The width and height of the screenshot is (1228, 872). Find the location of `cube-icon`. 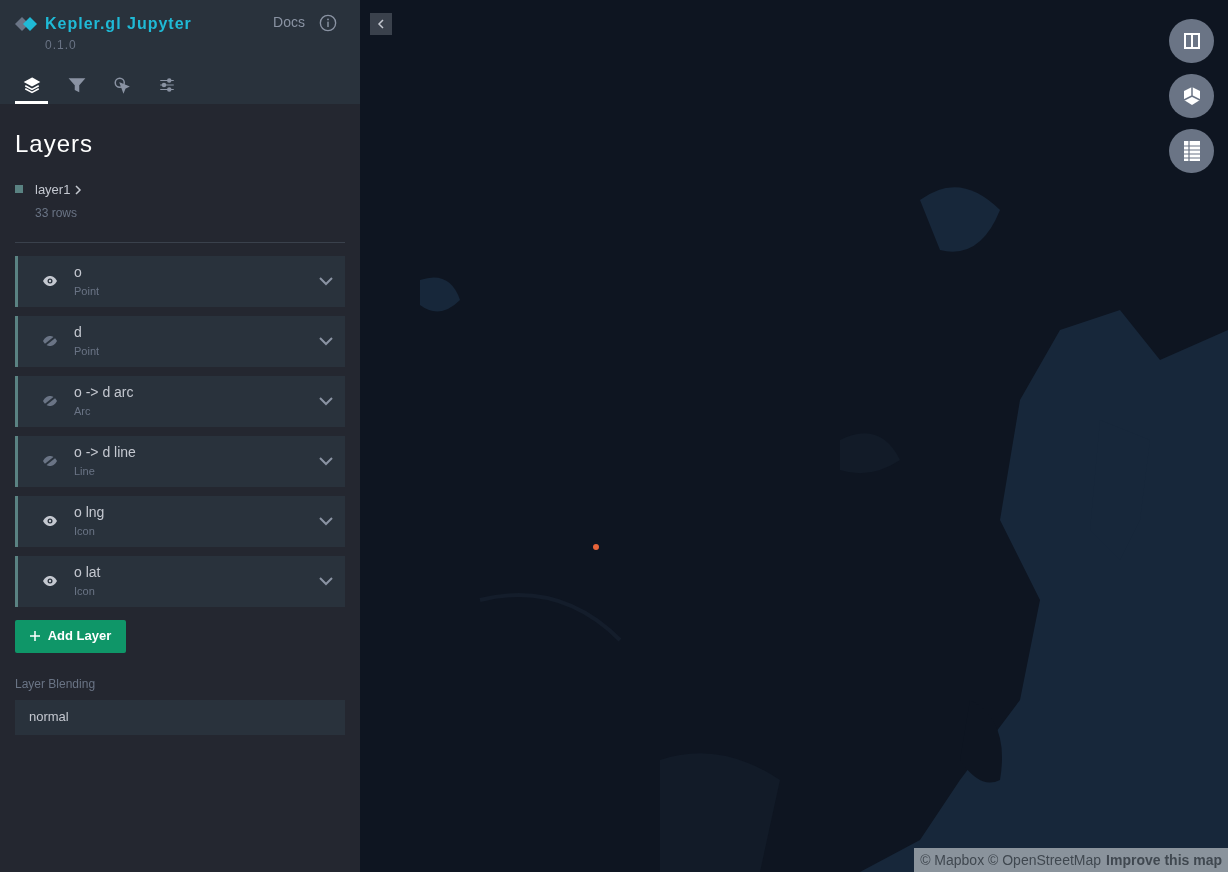

cube-icon is located at coordinates (1191, 96).